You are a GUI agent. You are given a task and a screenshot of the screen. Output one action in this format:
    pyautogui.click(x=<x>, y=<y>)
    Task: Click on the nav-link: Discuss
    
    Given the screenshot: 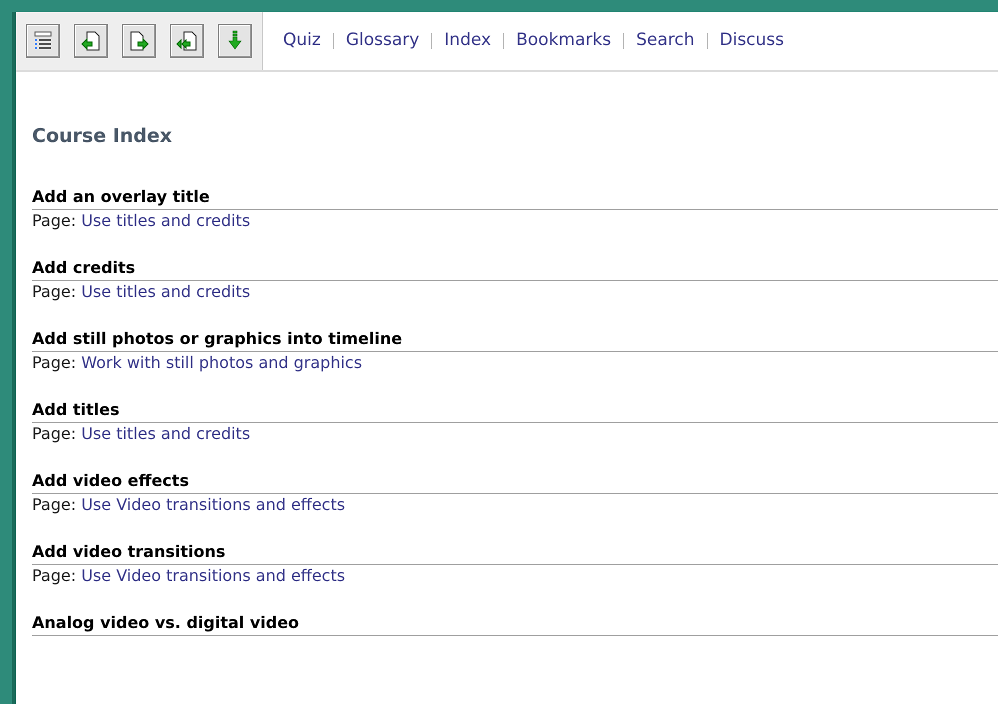 What is the action you would take?
    pyautogui.click(x=752, y=41)
    